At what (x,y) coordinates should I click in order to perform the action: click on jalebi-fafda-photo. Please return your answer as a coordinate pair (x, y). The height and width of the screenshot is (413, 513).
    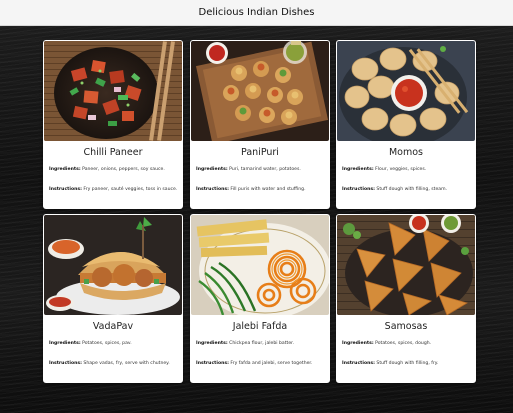
    Looking at the image, I should click on (260, 265).